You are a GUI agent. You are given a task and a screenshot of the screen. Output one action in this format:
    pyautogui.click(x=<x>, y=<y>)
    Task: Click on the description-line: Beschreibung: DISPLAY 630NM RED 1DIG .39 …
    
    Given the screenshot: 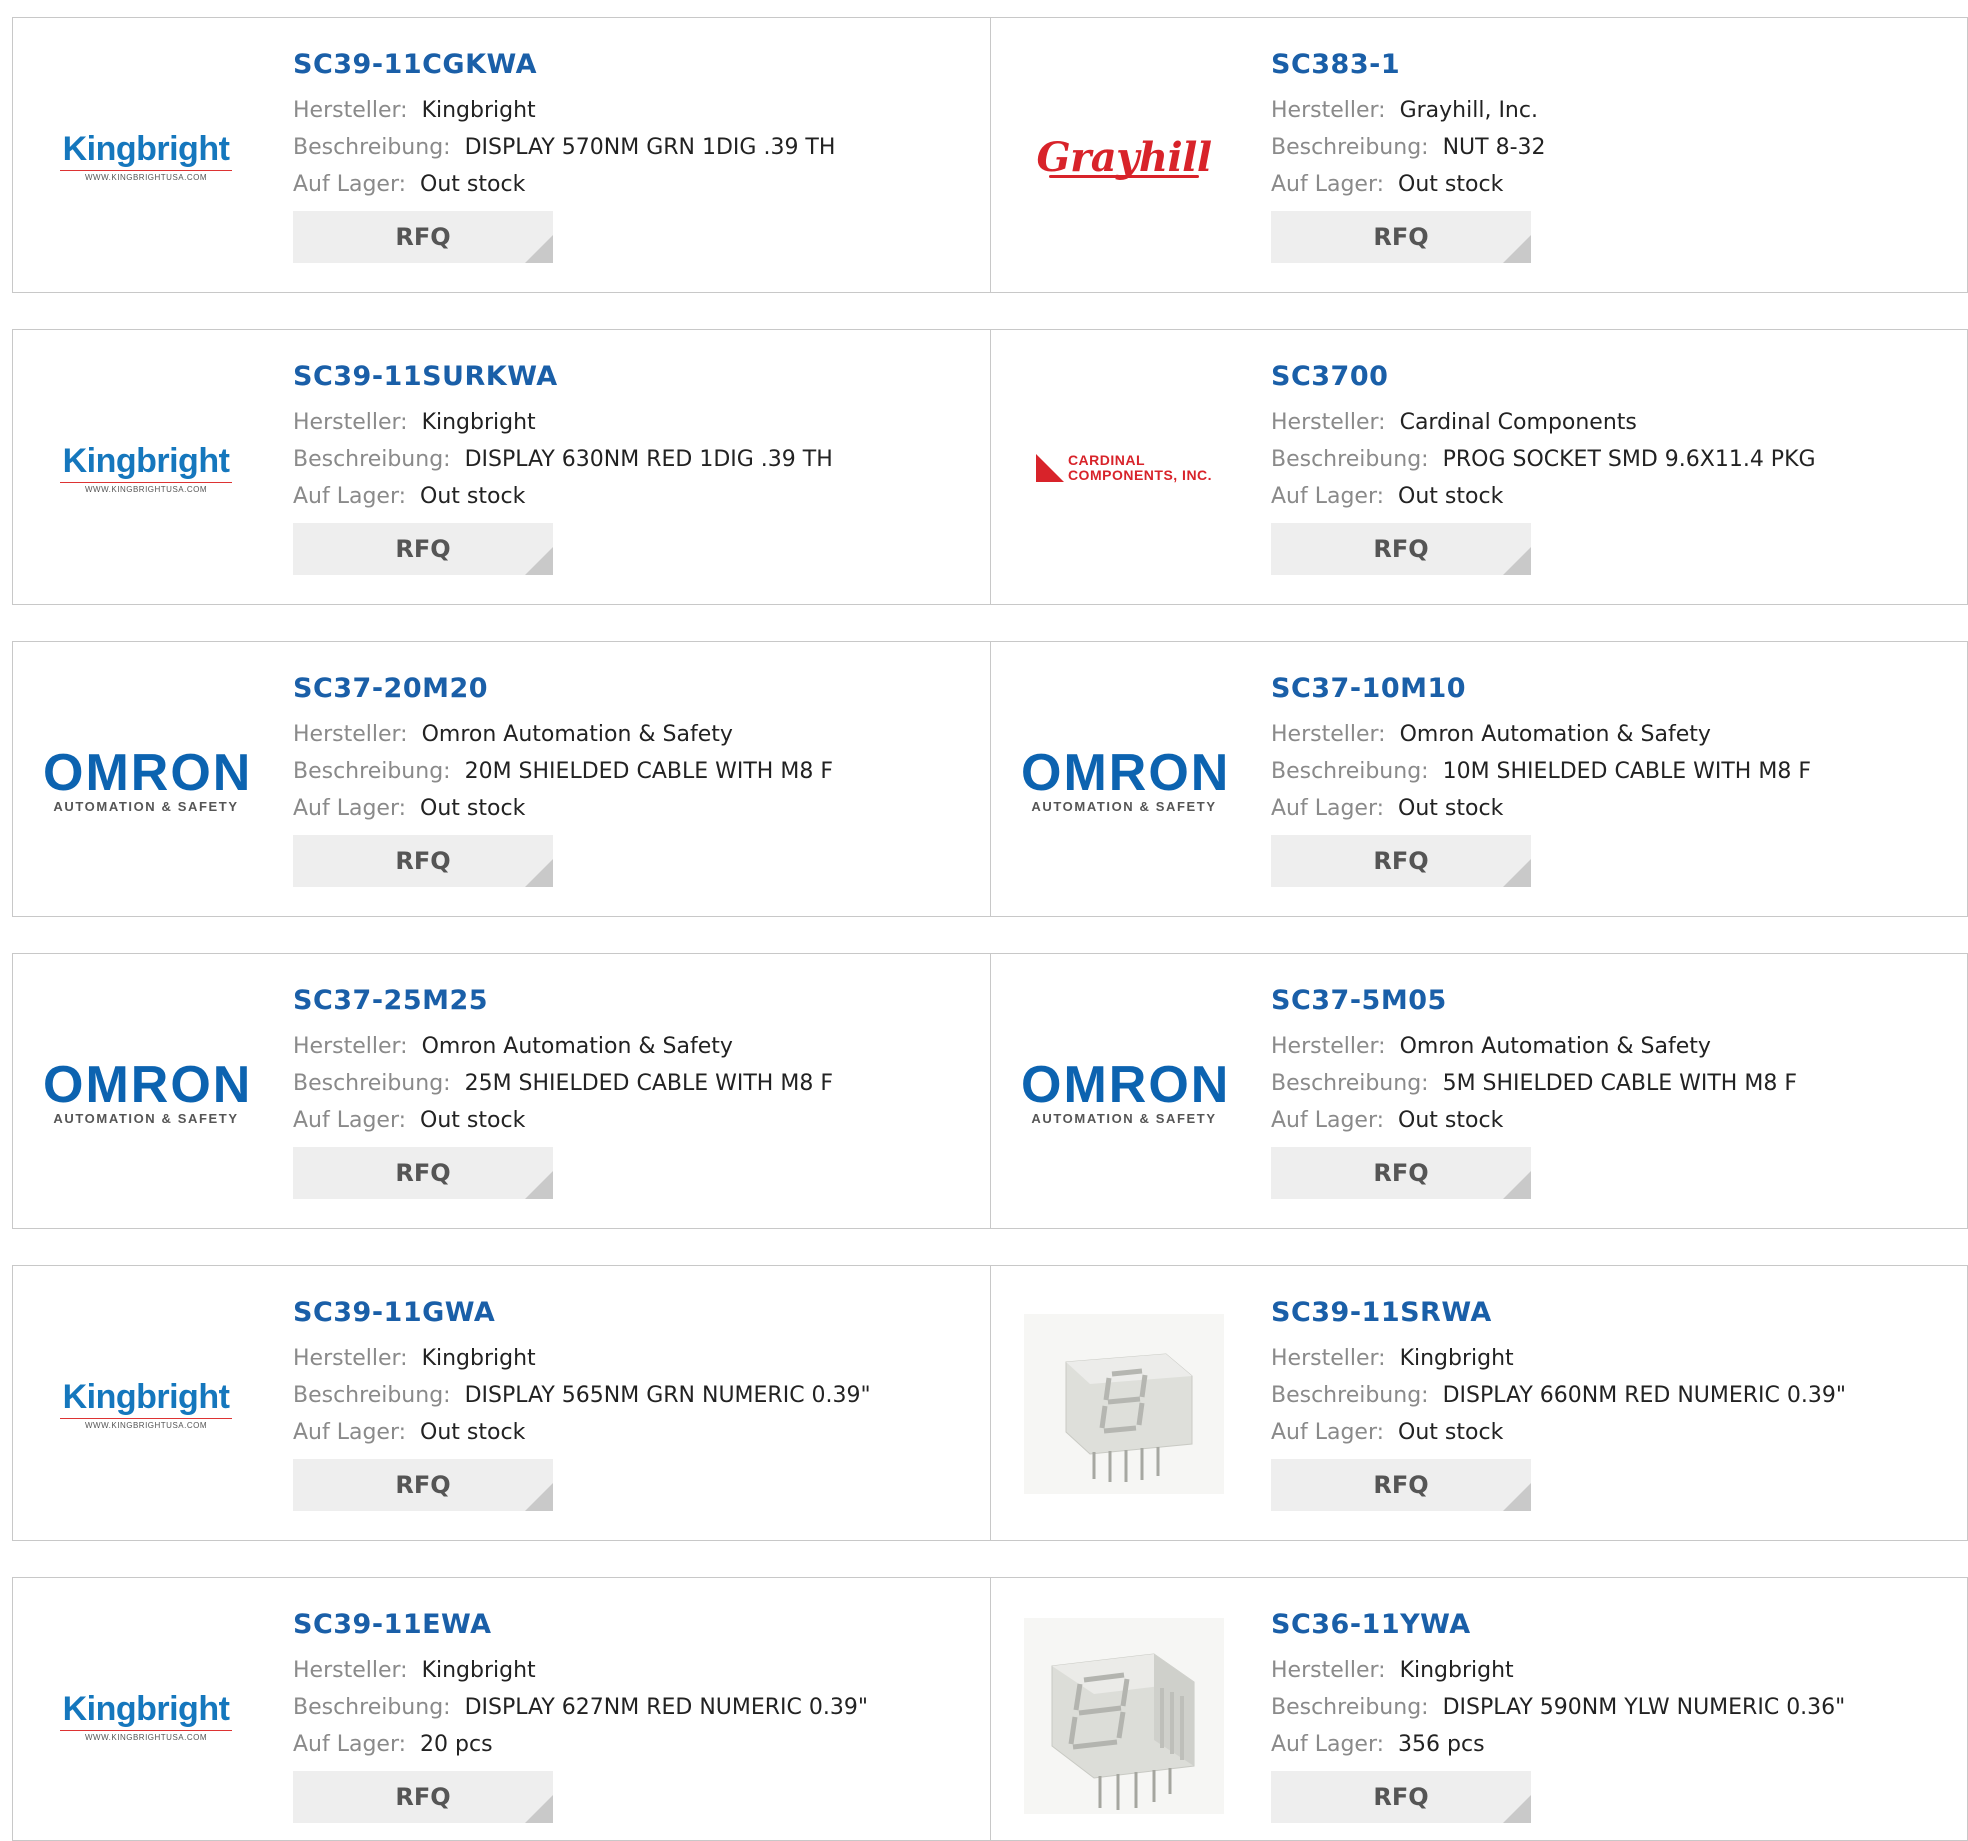 What is the action you would take?
    pyautogui.click(x=563, y=459)
    